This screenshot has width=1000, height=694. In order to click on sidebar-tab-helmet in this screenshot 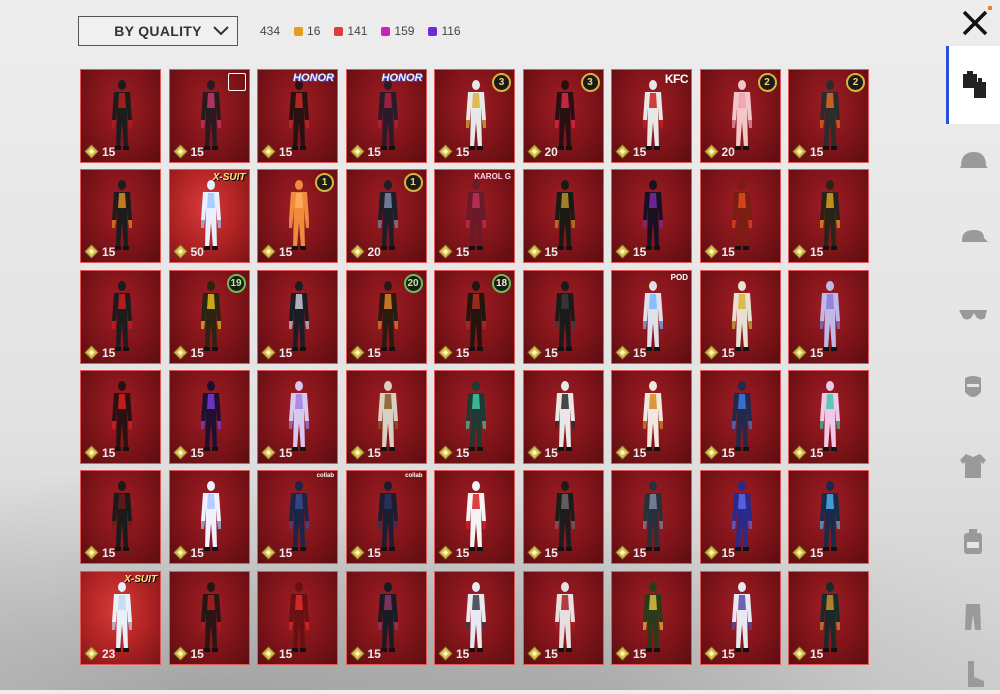, I will do `click(973, 161)`.